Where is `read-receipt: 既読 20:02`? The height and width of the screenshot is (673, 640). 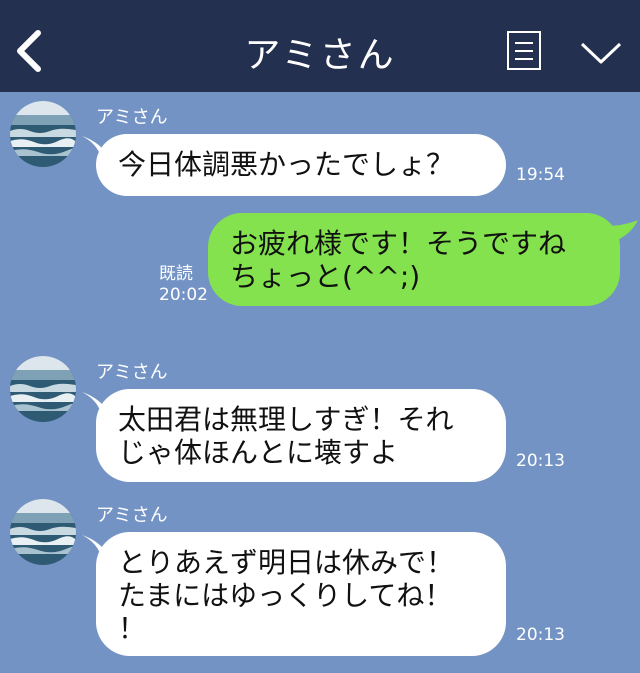 read-receipt: 既読 20:02 is located at coordinates (183, 285).